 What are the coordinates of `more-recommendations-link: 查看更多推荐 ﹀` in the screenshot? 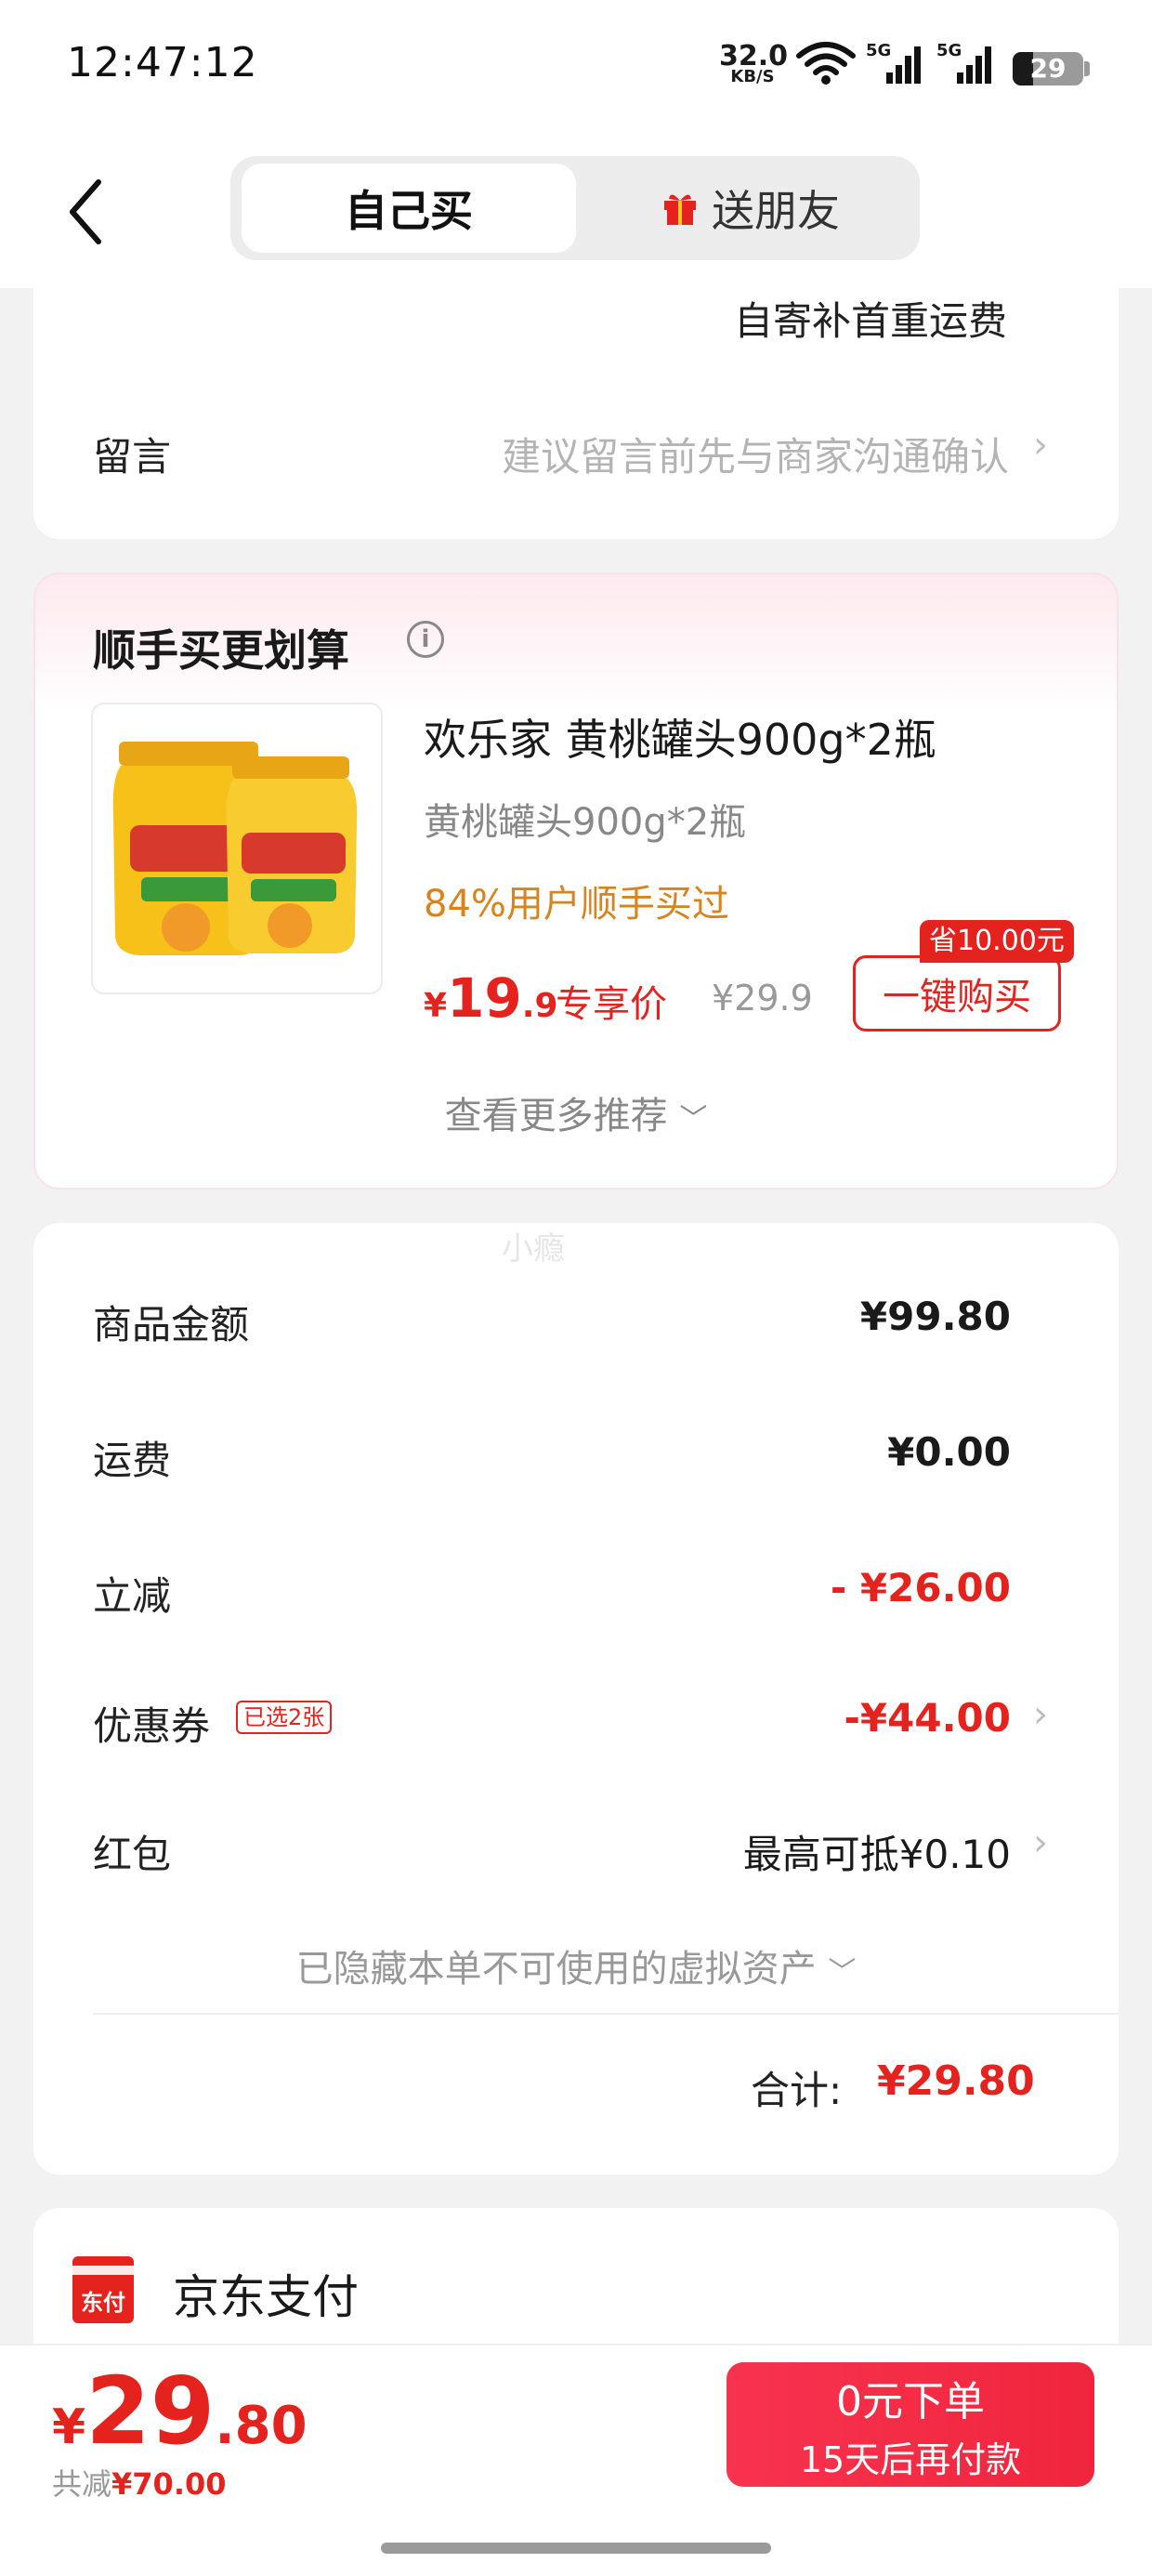 It's located at (576, 1112).